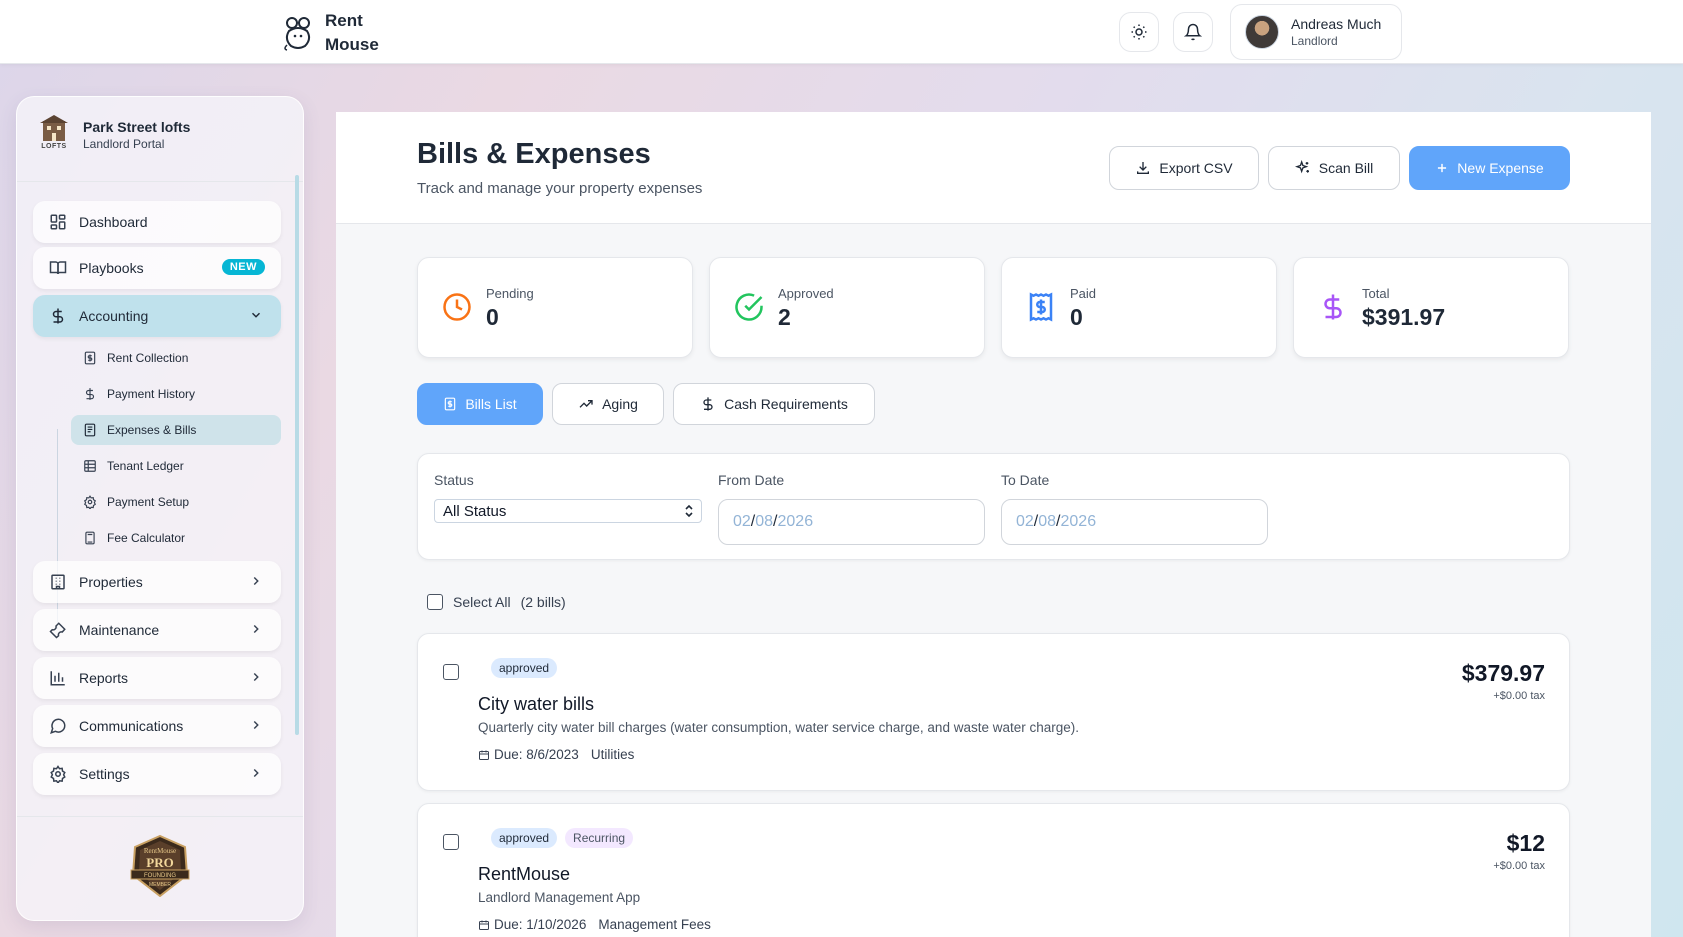  What do you see at coordinates (297, 455) in the screenshot?
I see `sidebar-scrollbar` at bounding box center [297, 455].